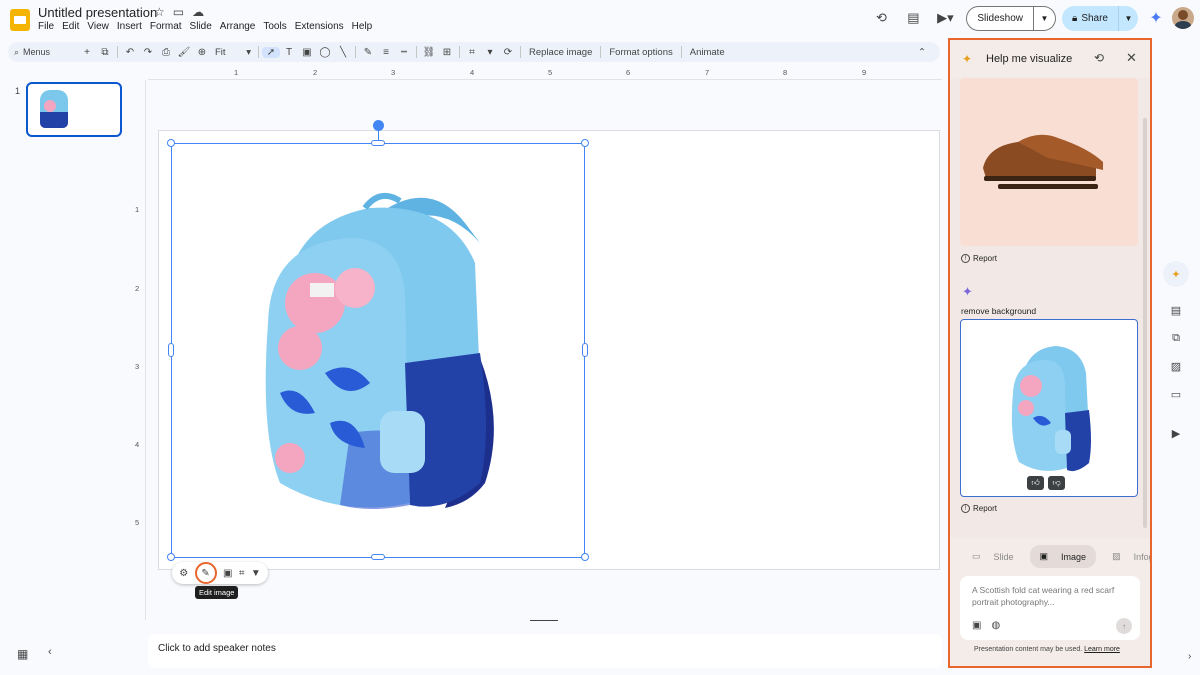 Image resolution: width=1200 pixels, height=675 pixels. What do you see at coordinates (184, 52) in the screenshot?
I see `paint-format-icon: 🖌︎` at bounding box center [184, 52].